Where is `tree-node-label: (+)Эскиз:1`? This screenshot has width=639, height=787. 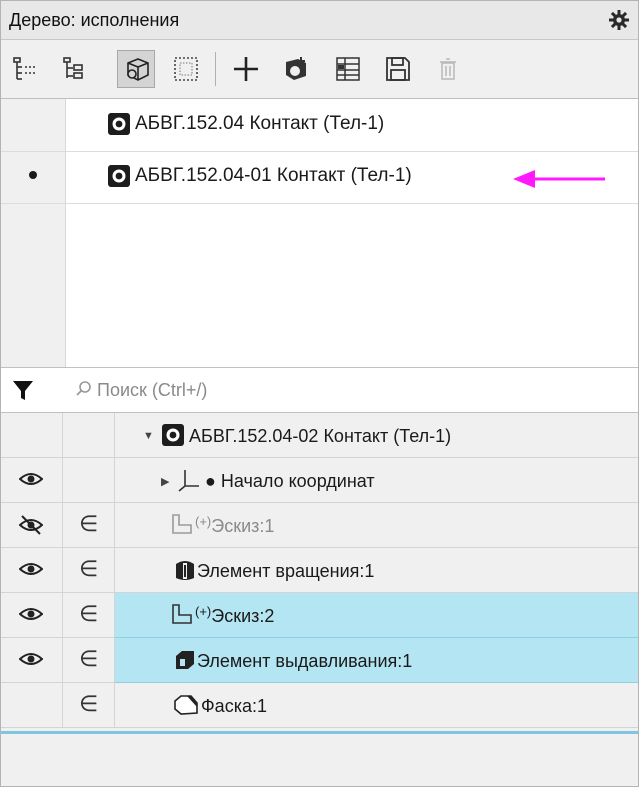 tree-node-label: (+)Эскиз:1 is located at coordinates (235, 525).